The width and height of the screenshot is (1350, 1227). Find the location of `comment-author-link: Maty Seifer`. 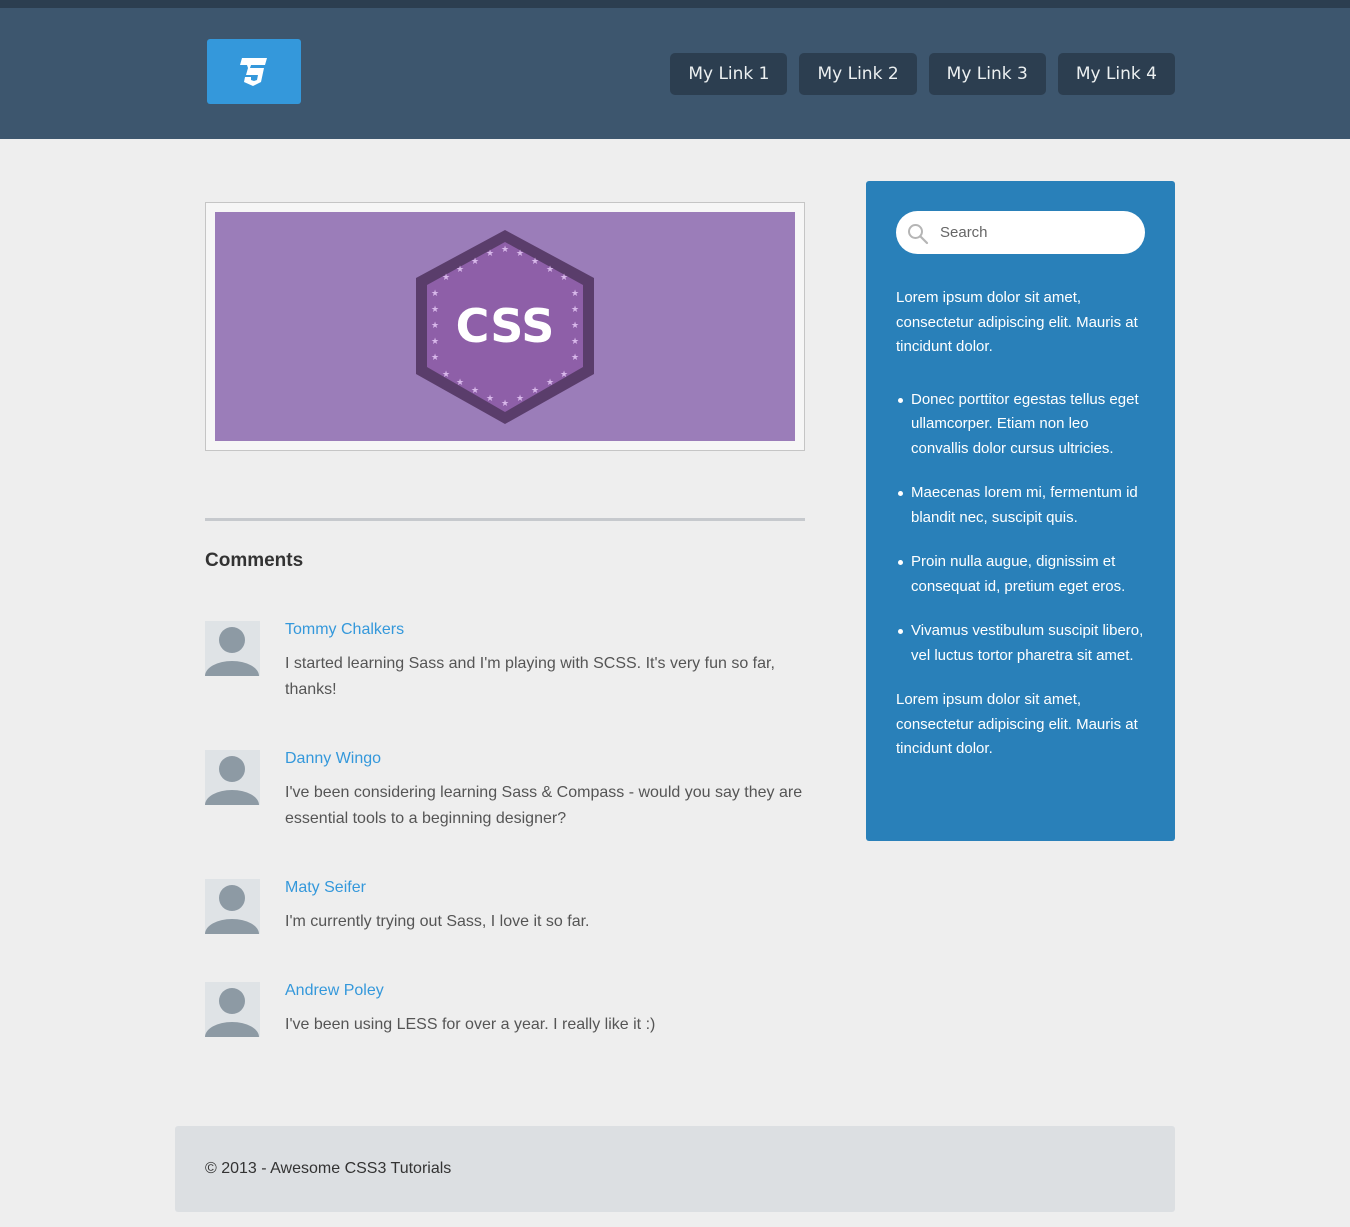

comment-author-link: Maty Seifer is located at coordinates (325, 888).